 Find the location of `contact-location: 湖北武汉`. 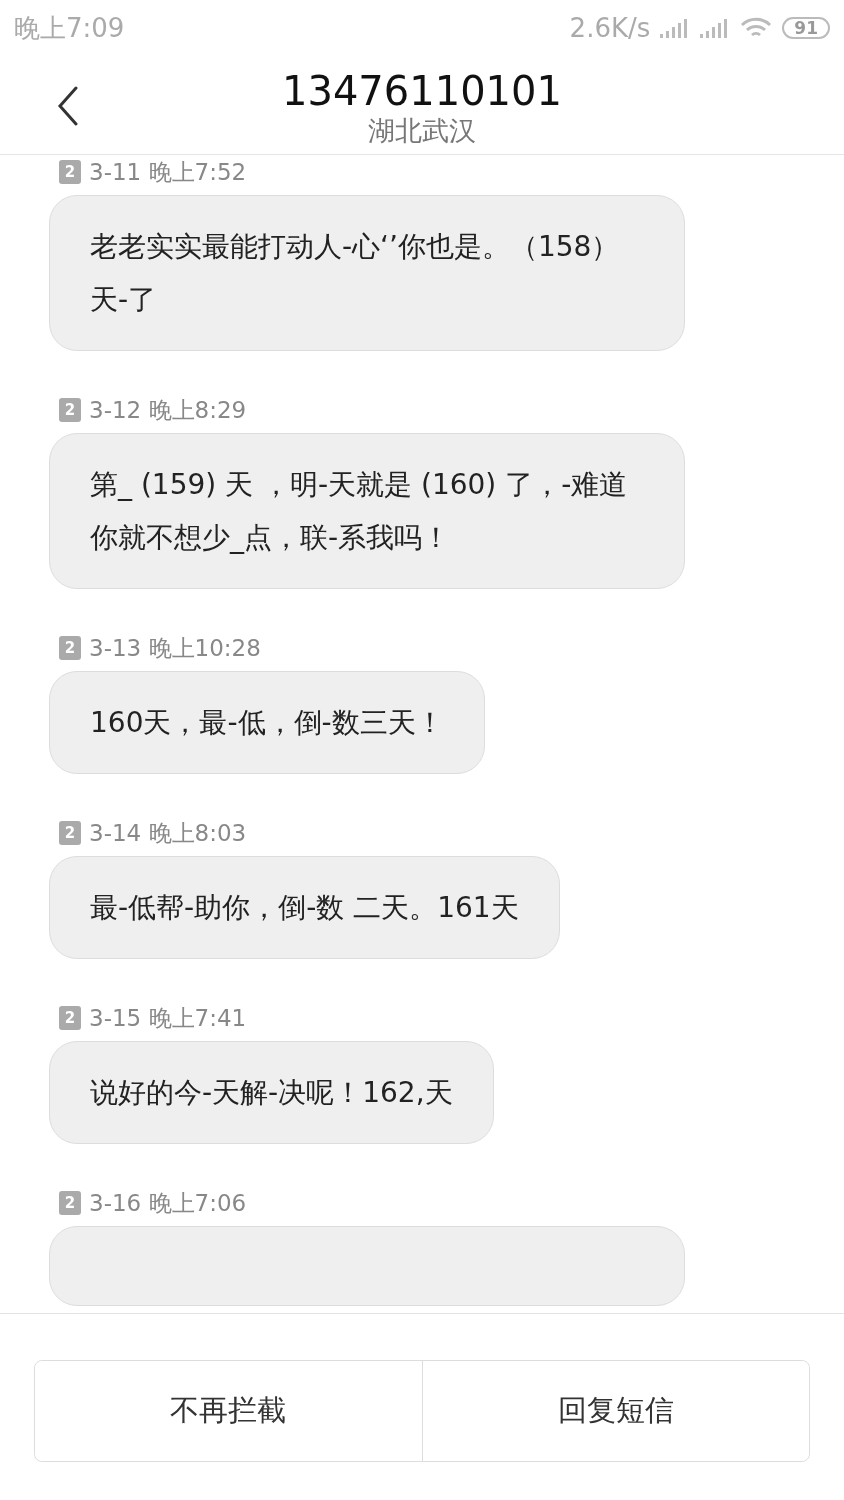

contact-location: 湖北武汉 is located at coordinates (422, 131).